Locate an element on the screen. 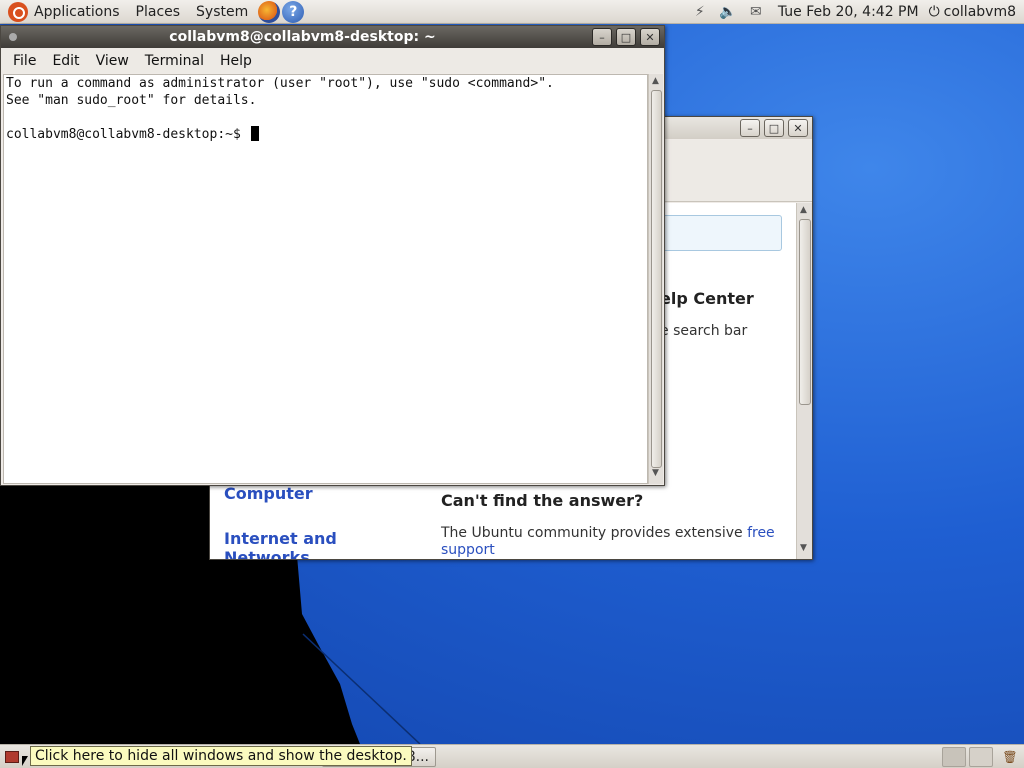 This screenshot has width=1024, height=768. show-desktop-button is located at coordinates (12, 757).